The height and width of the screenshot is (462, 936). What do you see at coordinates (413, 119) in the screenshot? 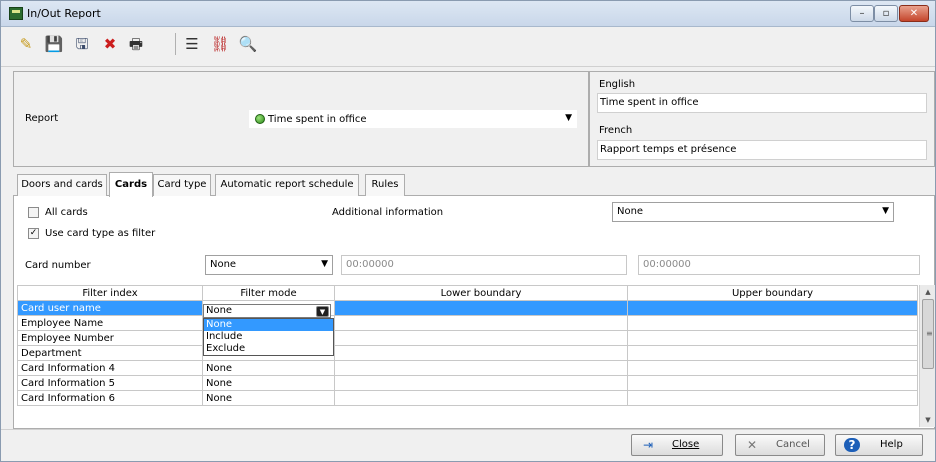
I see `report-select: Time spent in office ▼` at bounding box center [413, 119].